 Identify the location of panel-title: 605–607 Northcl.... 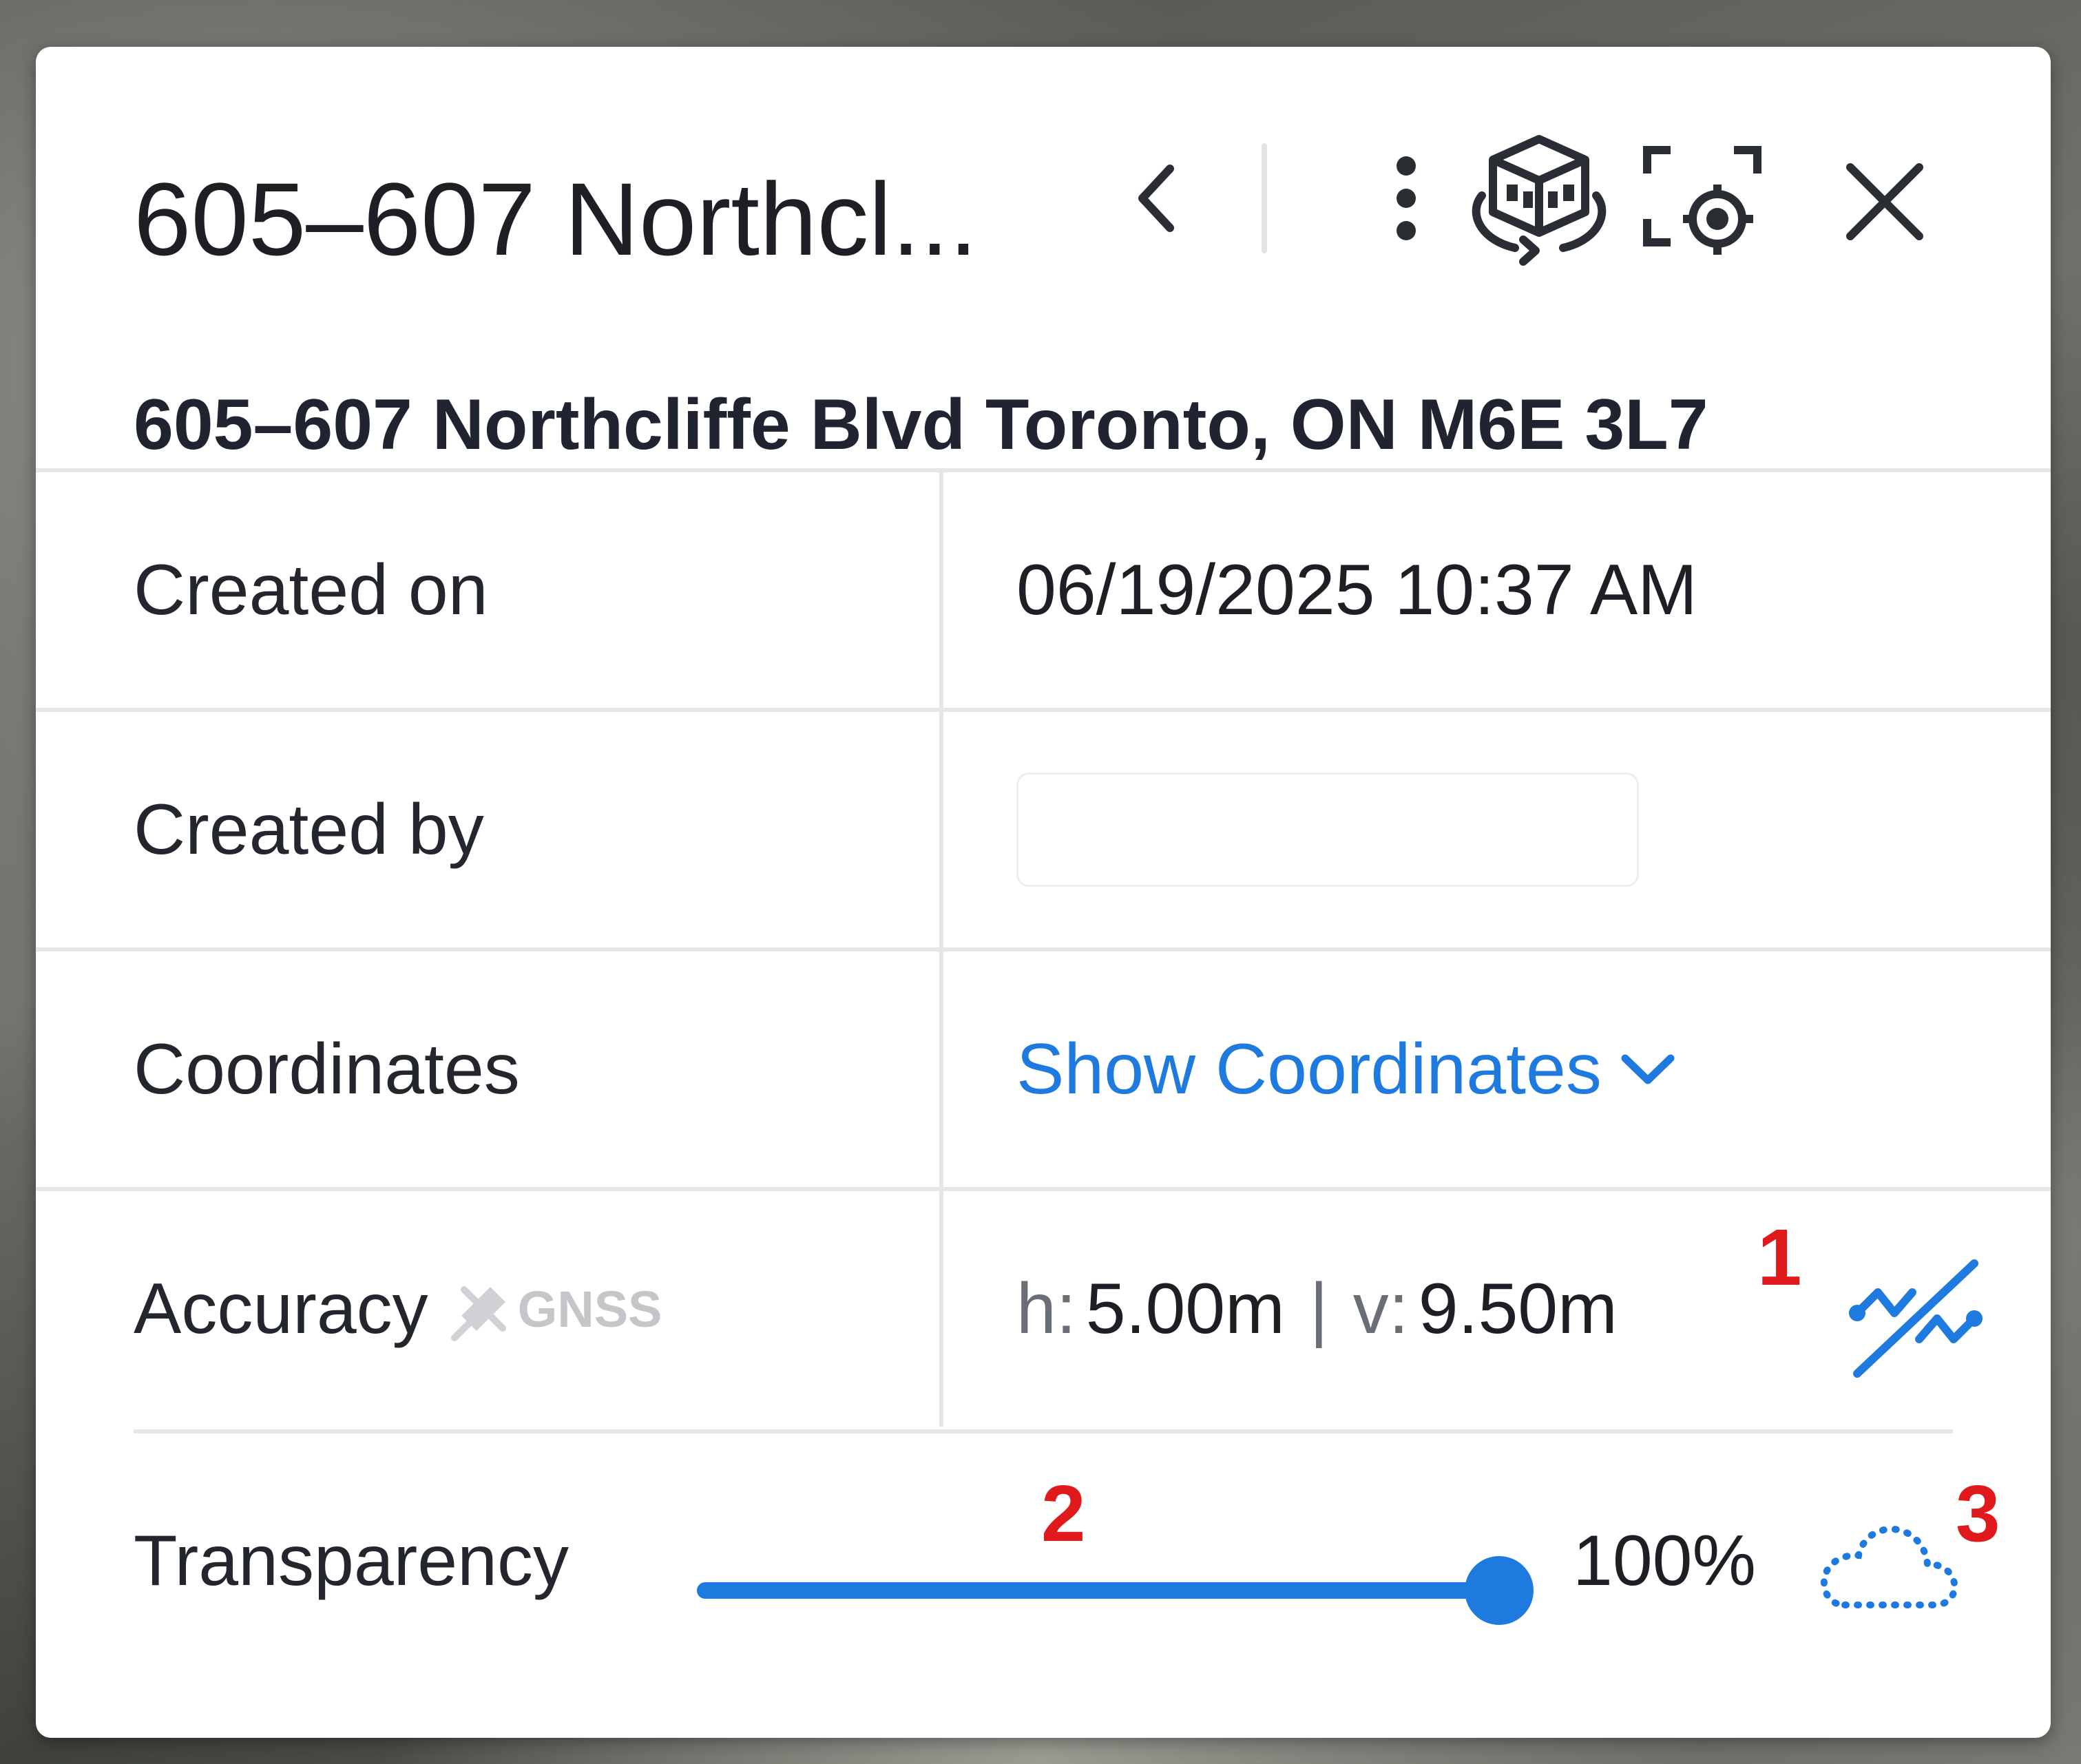
(556, 219).